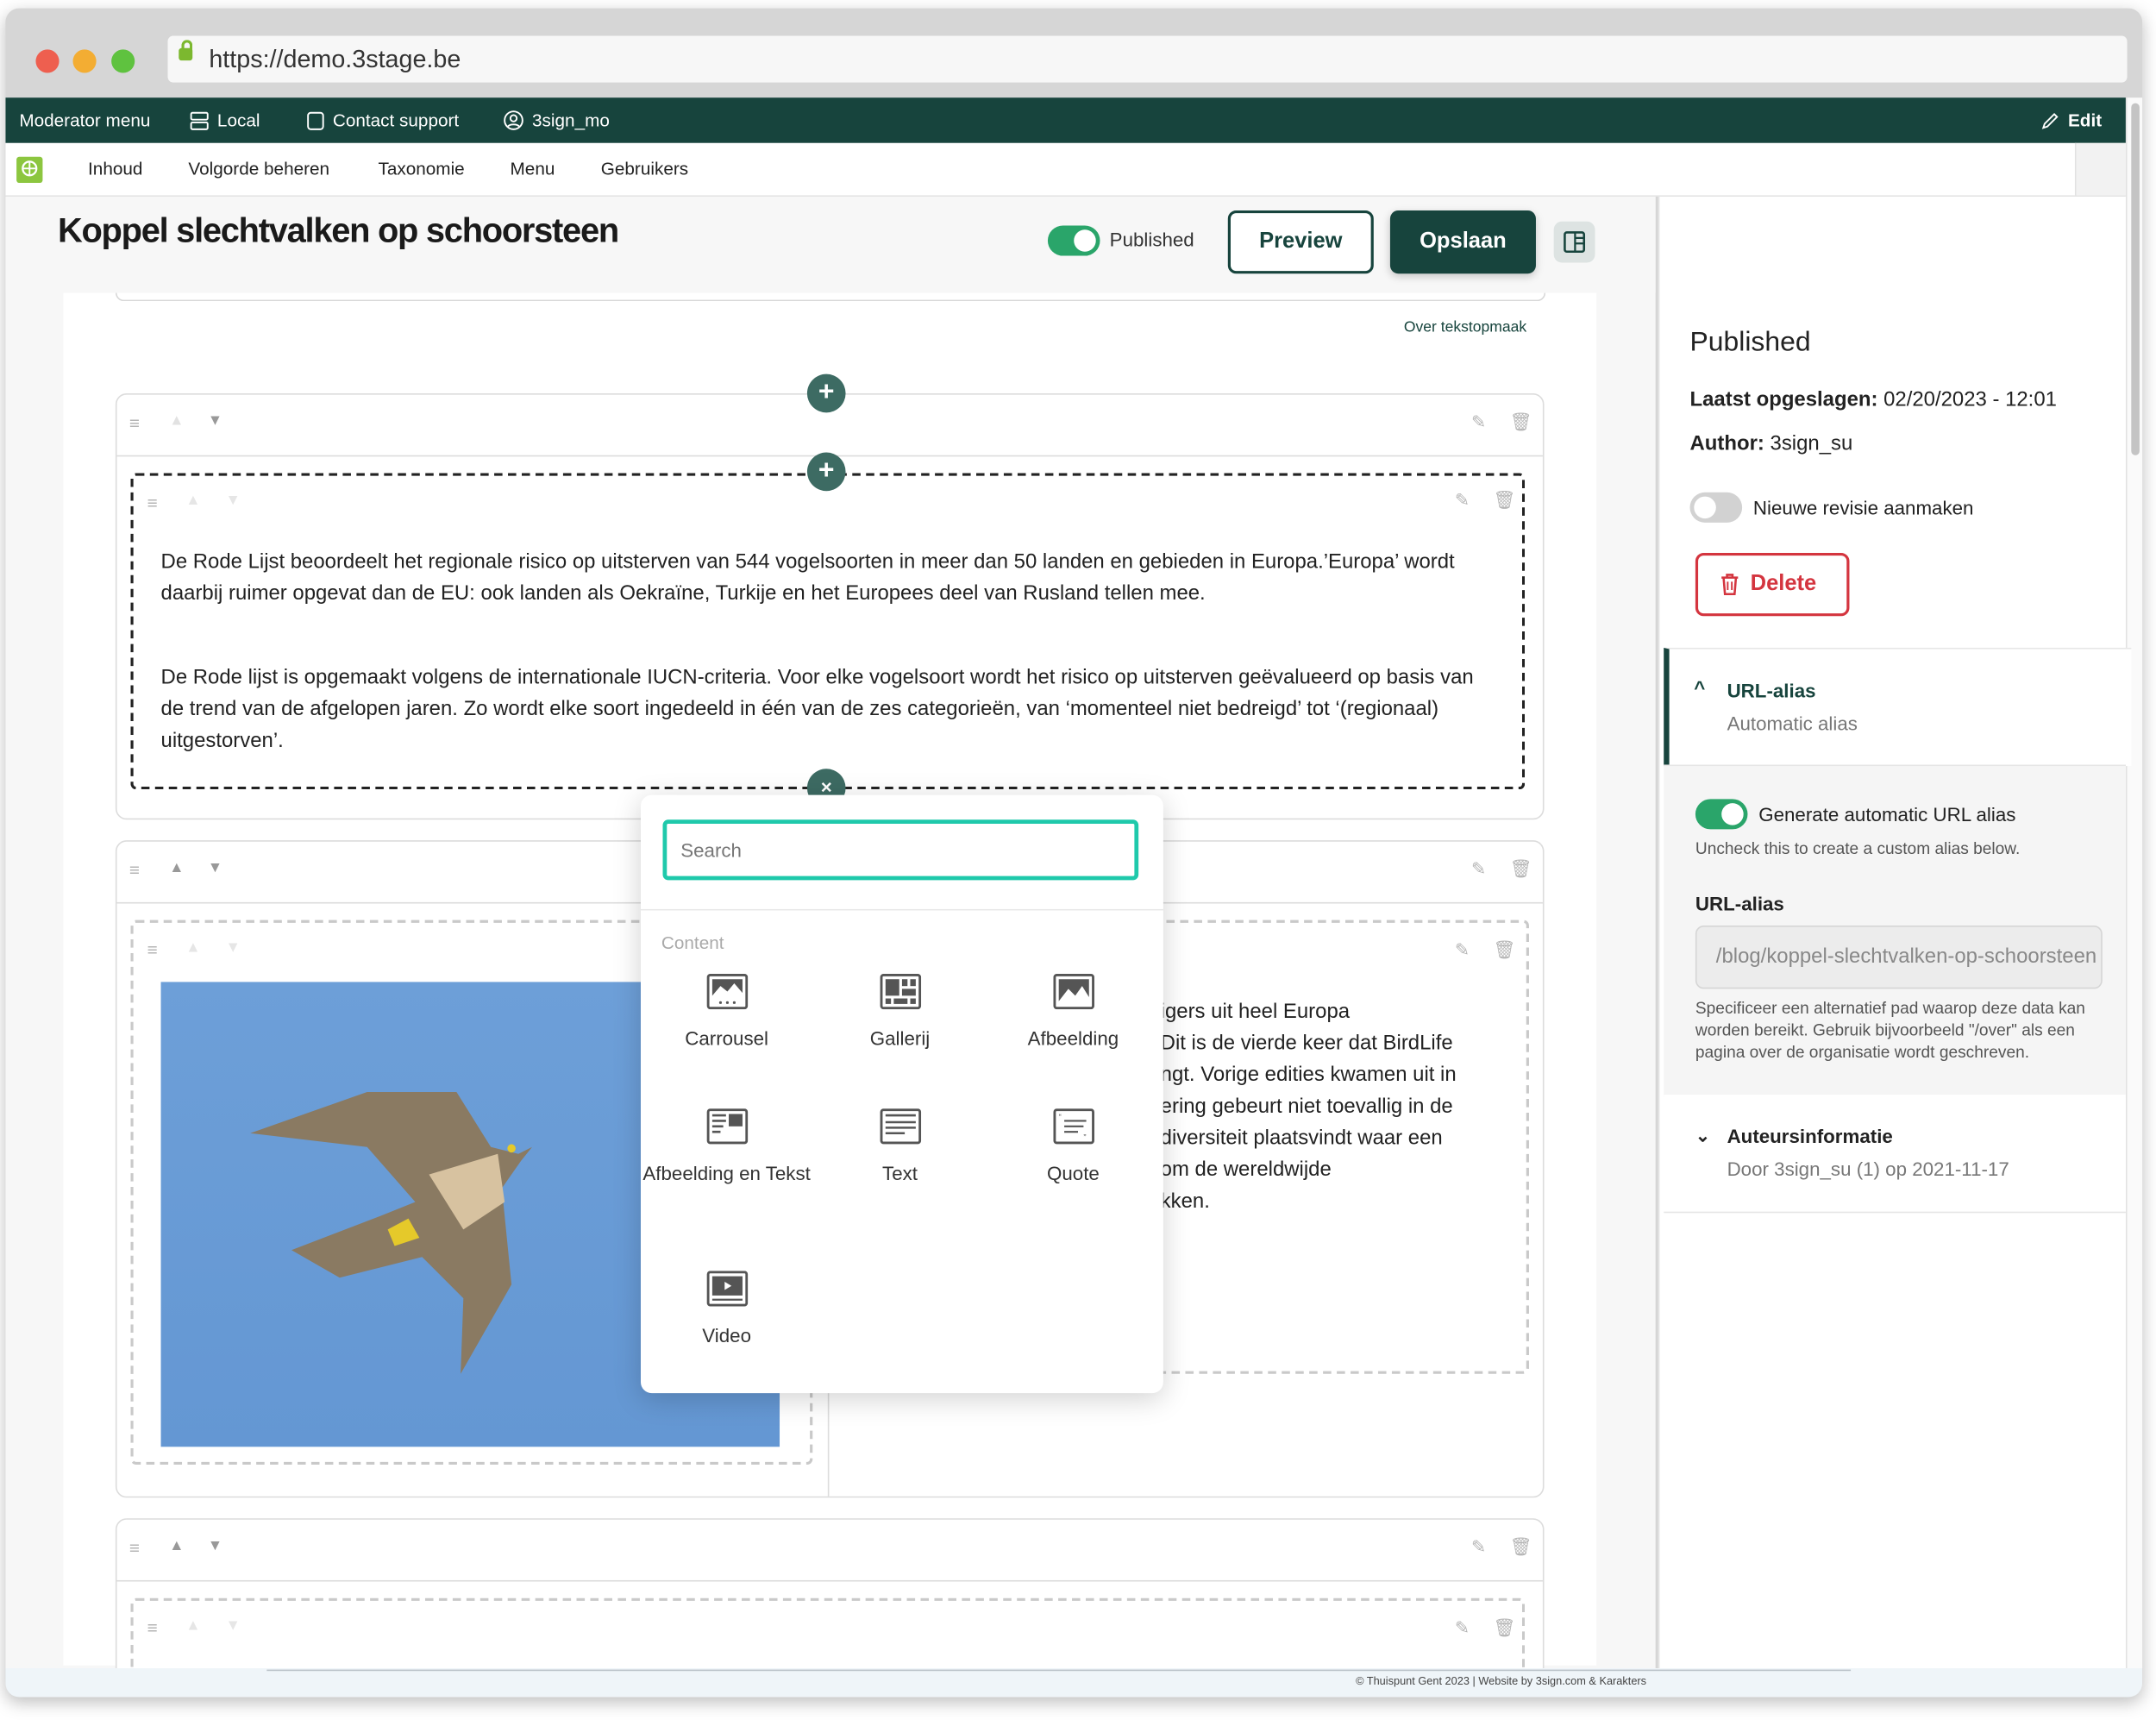 The height and width of the screenshot is (1726, 2156). I want to click on edit-paragraph-icon: ✎, so click(1478, 423).